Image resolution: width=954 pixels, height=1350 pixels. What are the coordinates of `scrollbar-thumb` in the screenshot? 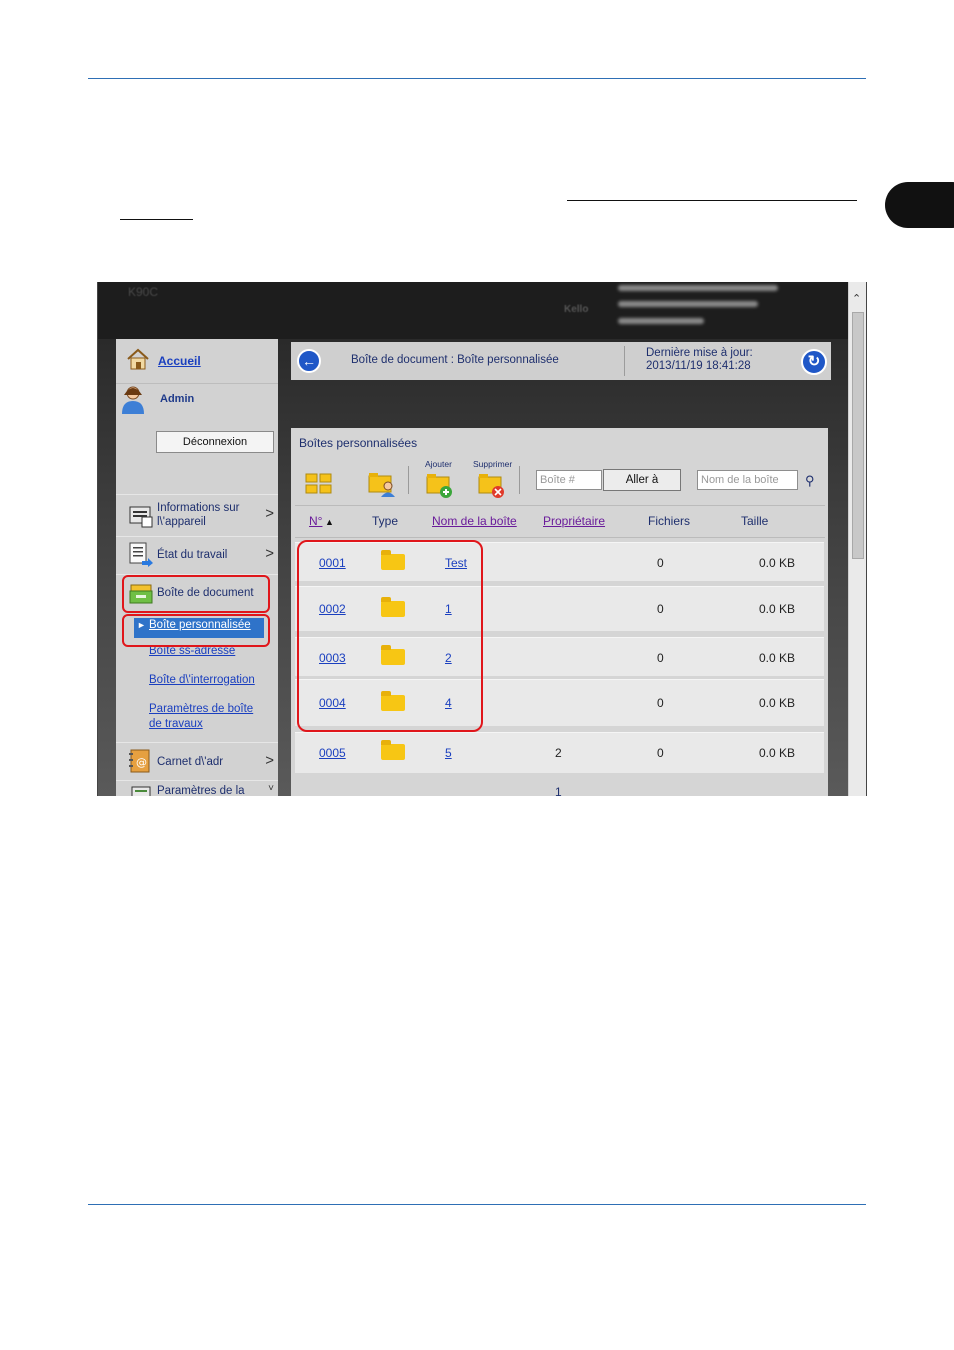 It's located at (858, 435).